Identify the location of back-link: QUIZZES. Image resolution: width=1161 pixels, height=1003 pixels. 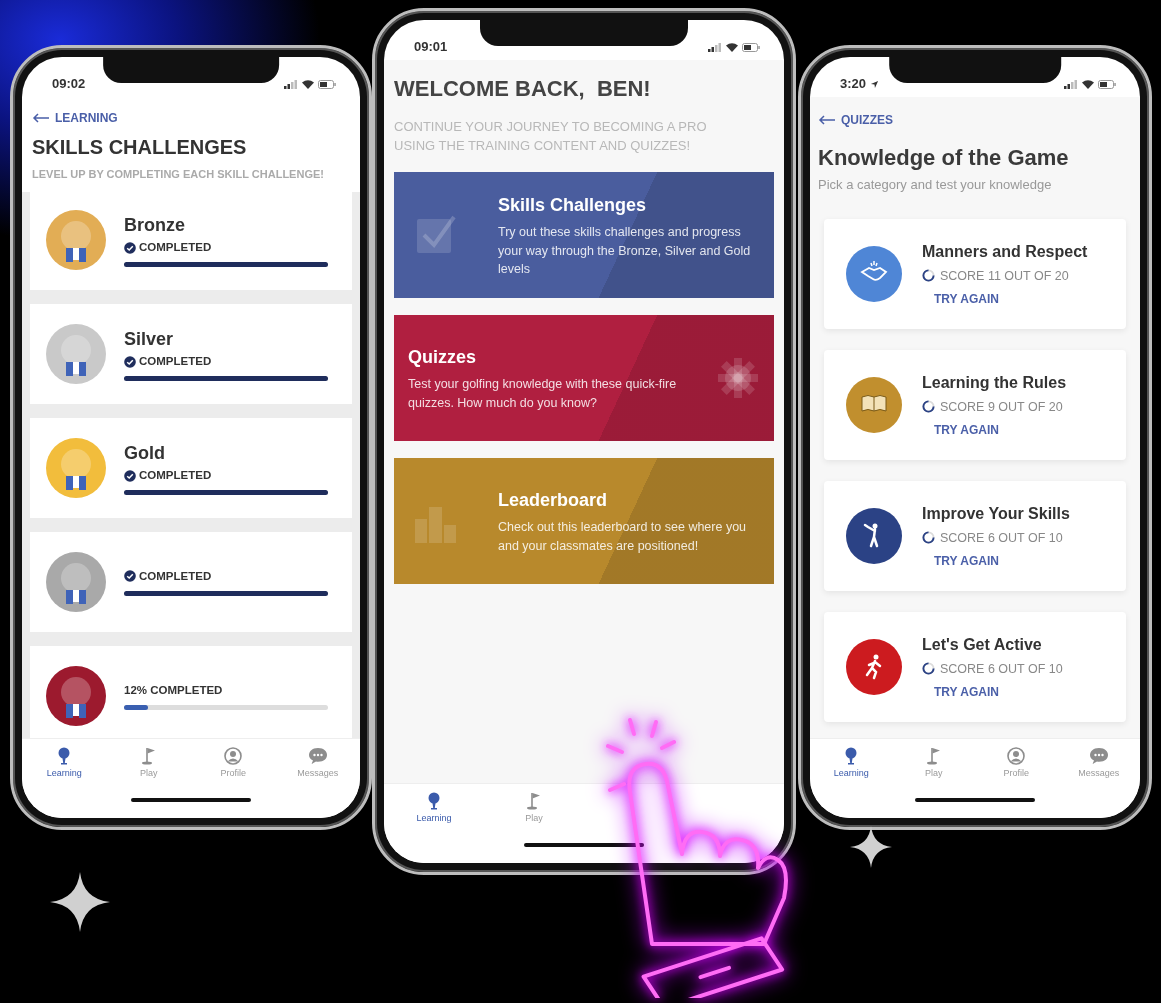
(855, 120).